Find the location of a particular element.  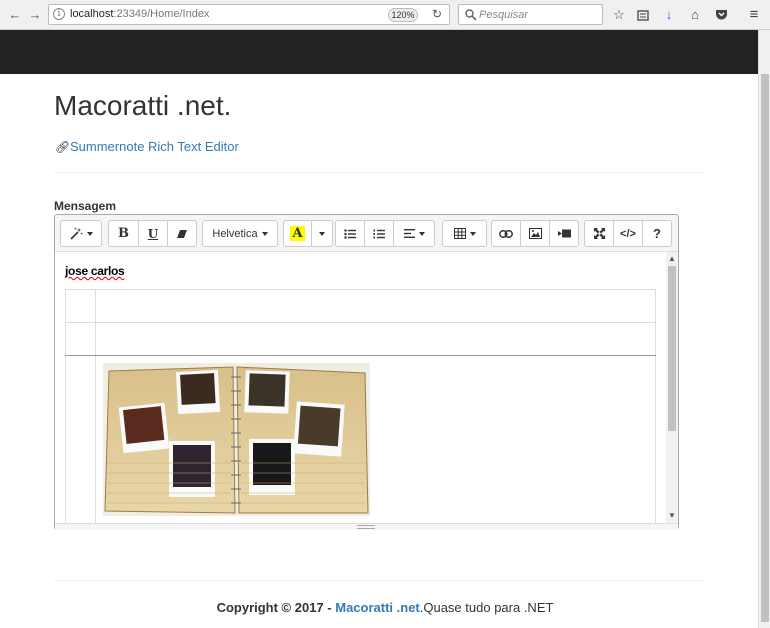

url-text: localhost:23349/Home/Index is located at coordinates (140, 14).